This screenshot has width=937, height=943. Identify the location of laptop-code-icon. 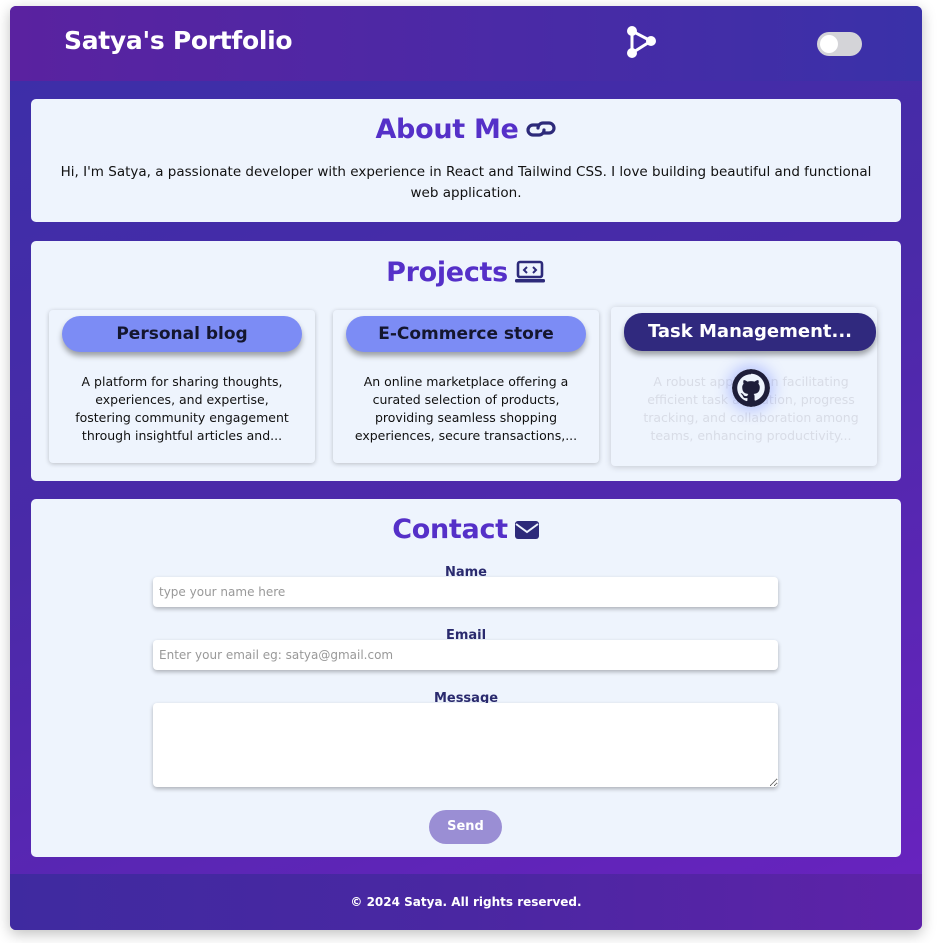
(529, 271).